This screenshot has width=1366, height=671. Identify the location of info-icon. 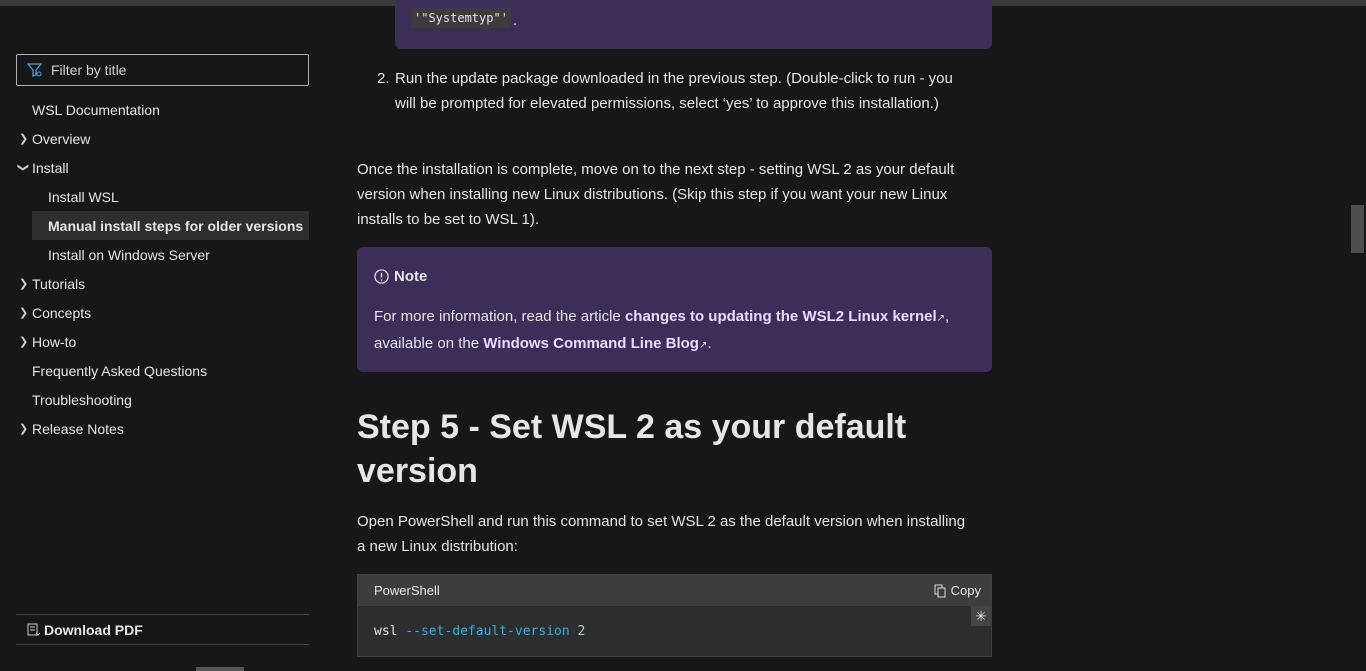
(381, 276).